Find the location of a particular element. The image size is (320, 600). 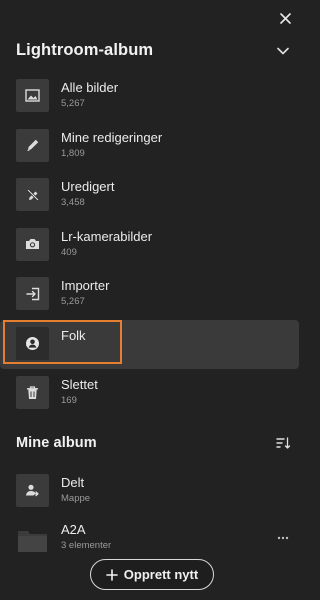

album-count: 1,809 is located at coordinates (73, 153).